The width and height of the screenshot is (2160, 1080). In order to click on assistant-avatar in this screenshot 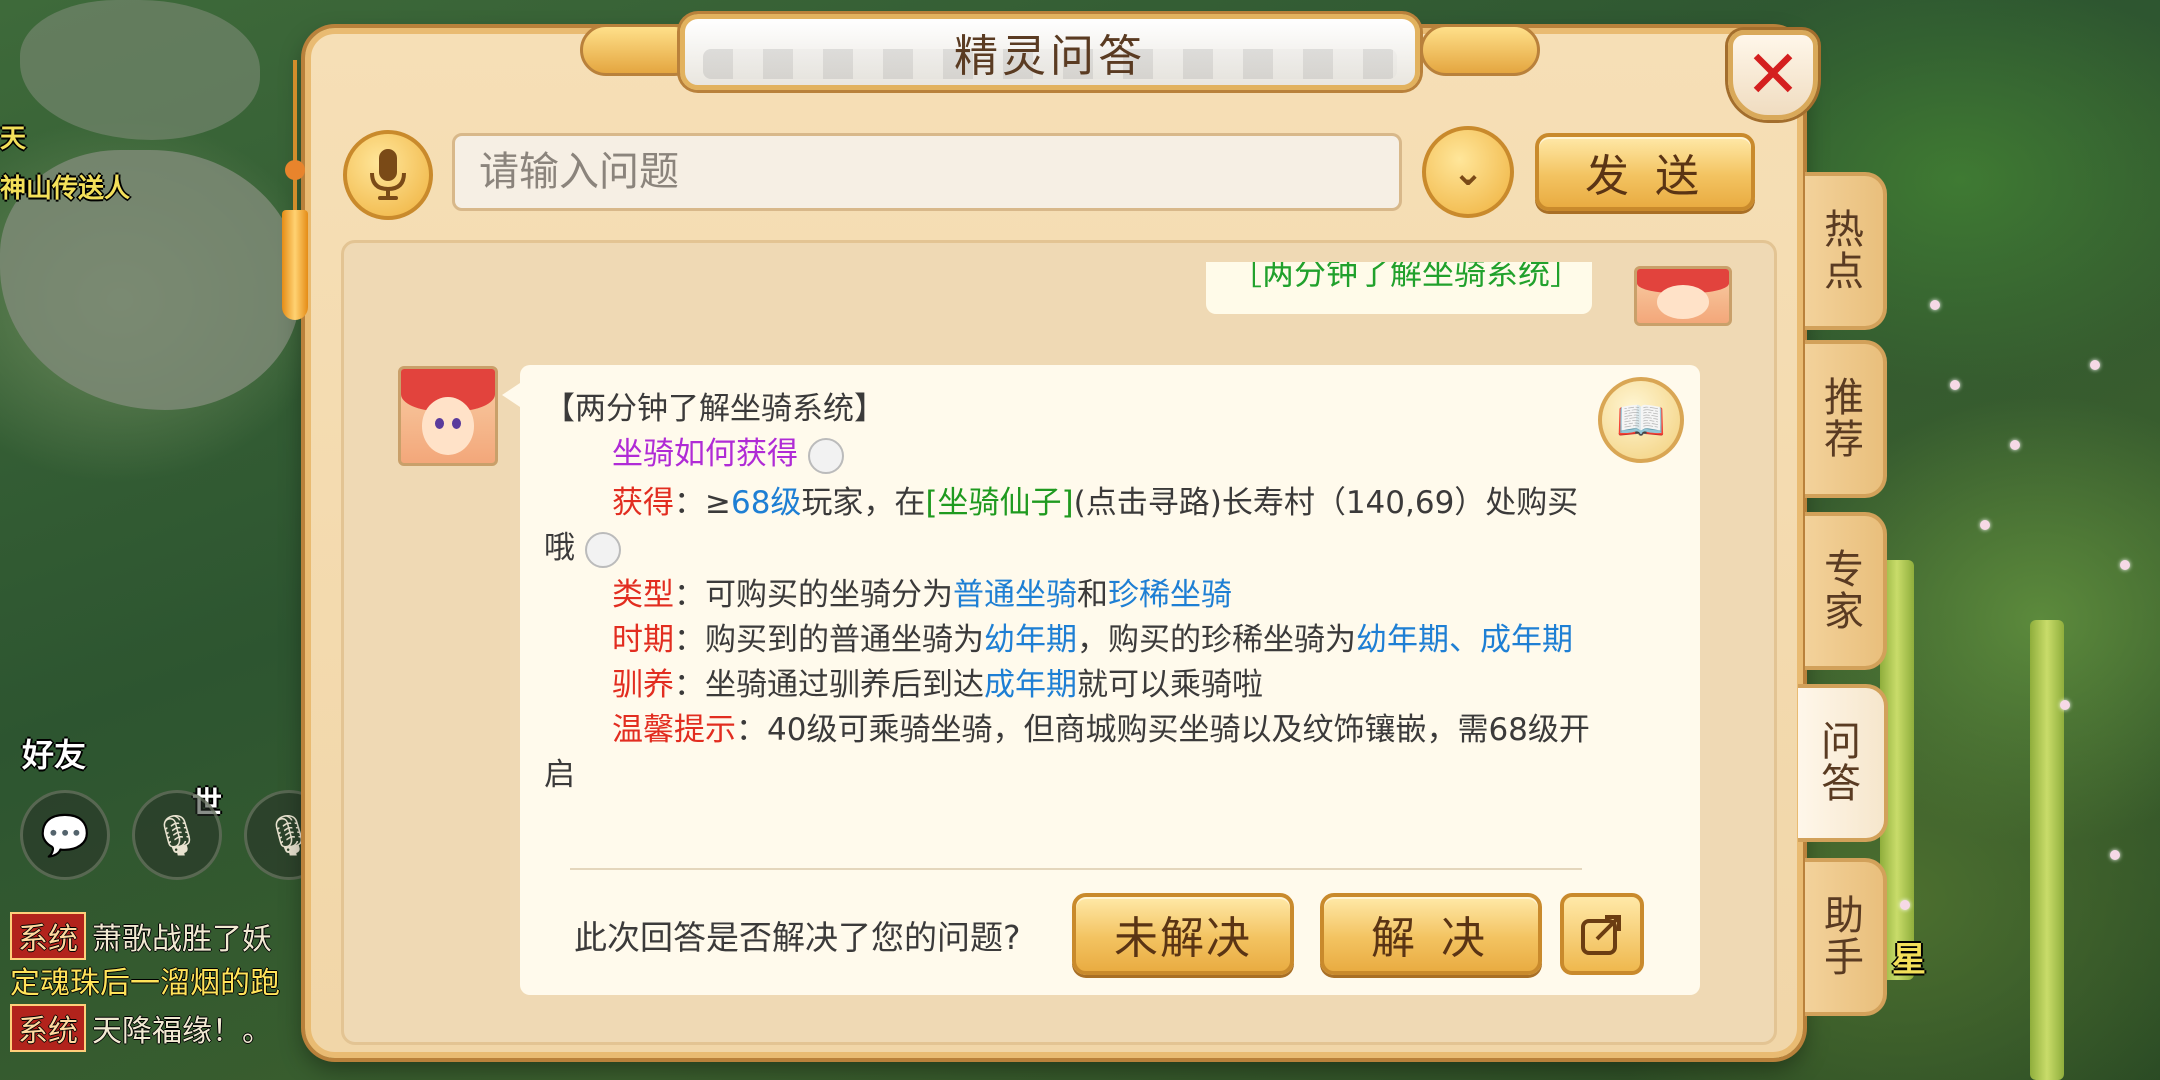, I will do `click(448, 416)`.